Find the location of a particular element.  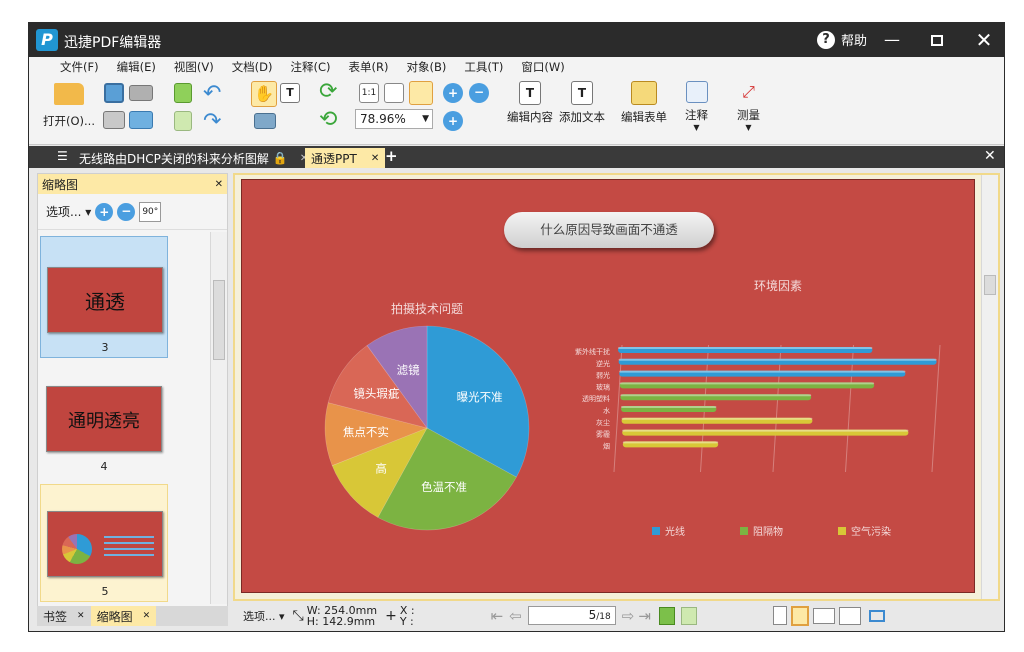

thumbnail-page-4: 通明透亮 4 is located at coordinates (104, 425).